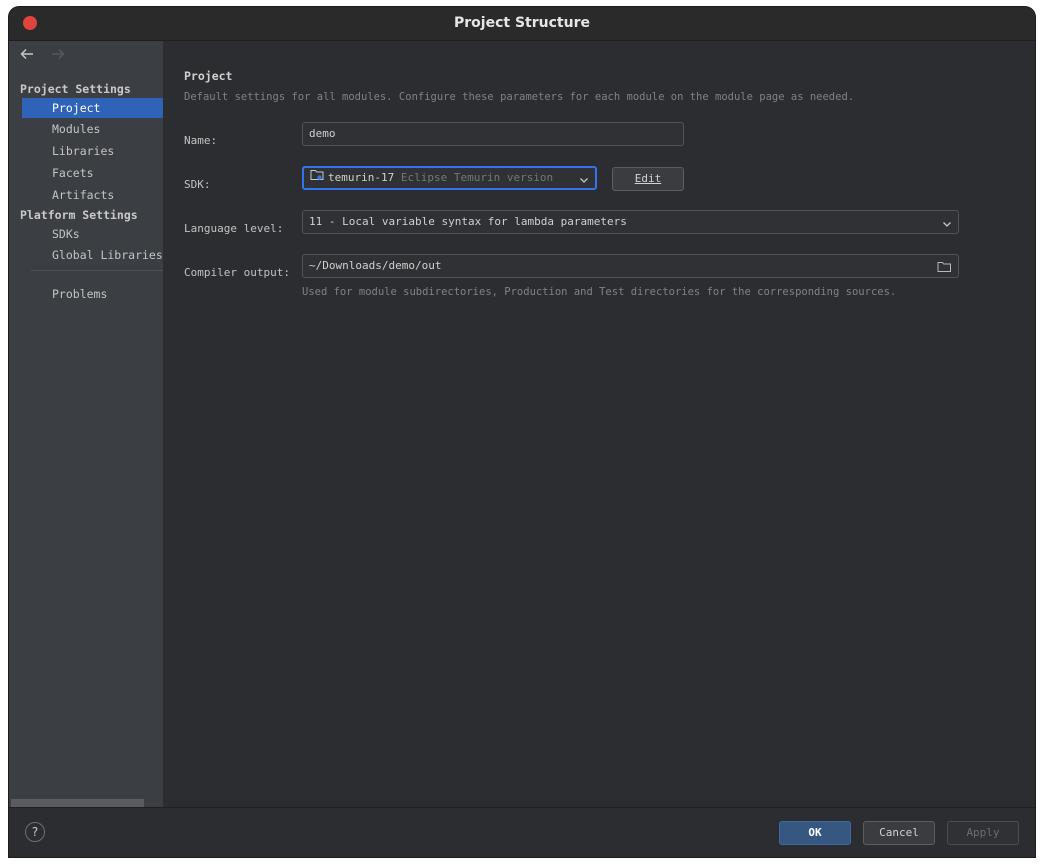  What do you see at coordinates (815, 833) in the screenshot?
I see `ok-button: OK` at bounding box center [815, 833].